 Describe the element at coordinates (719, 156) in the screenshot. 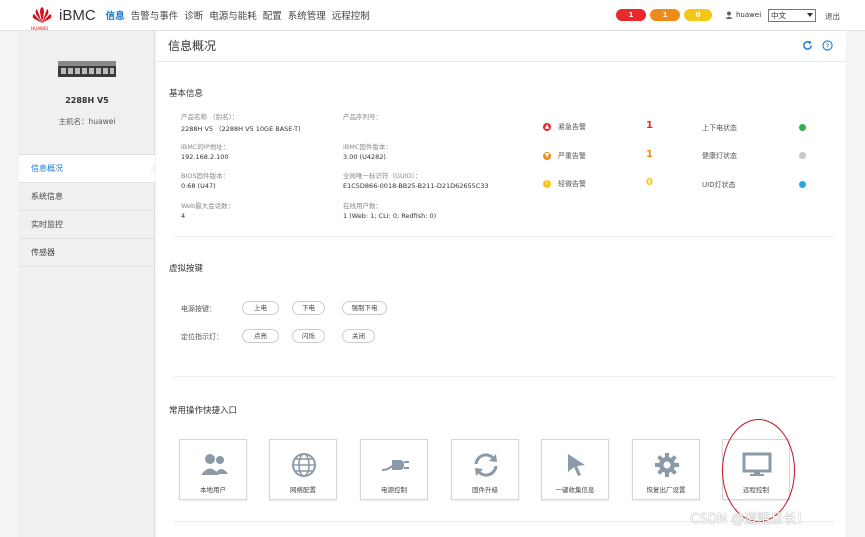

I see `health-led-label: 健康灯状态` at that location.